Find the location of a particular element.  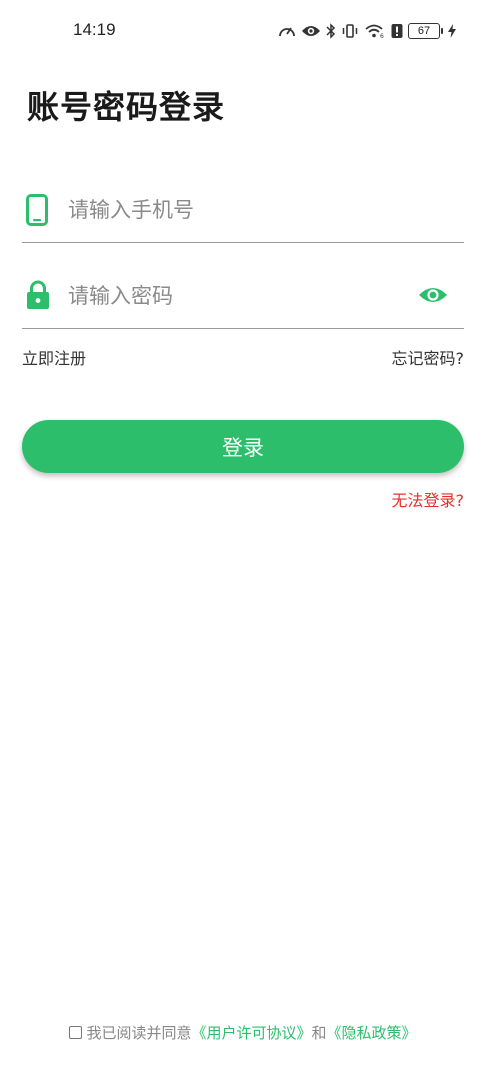

status-bar: 14:19 6 67 is located at coordinates (243, 31).